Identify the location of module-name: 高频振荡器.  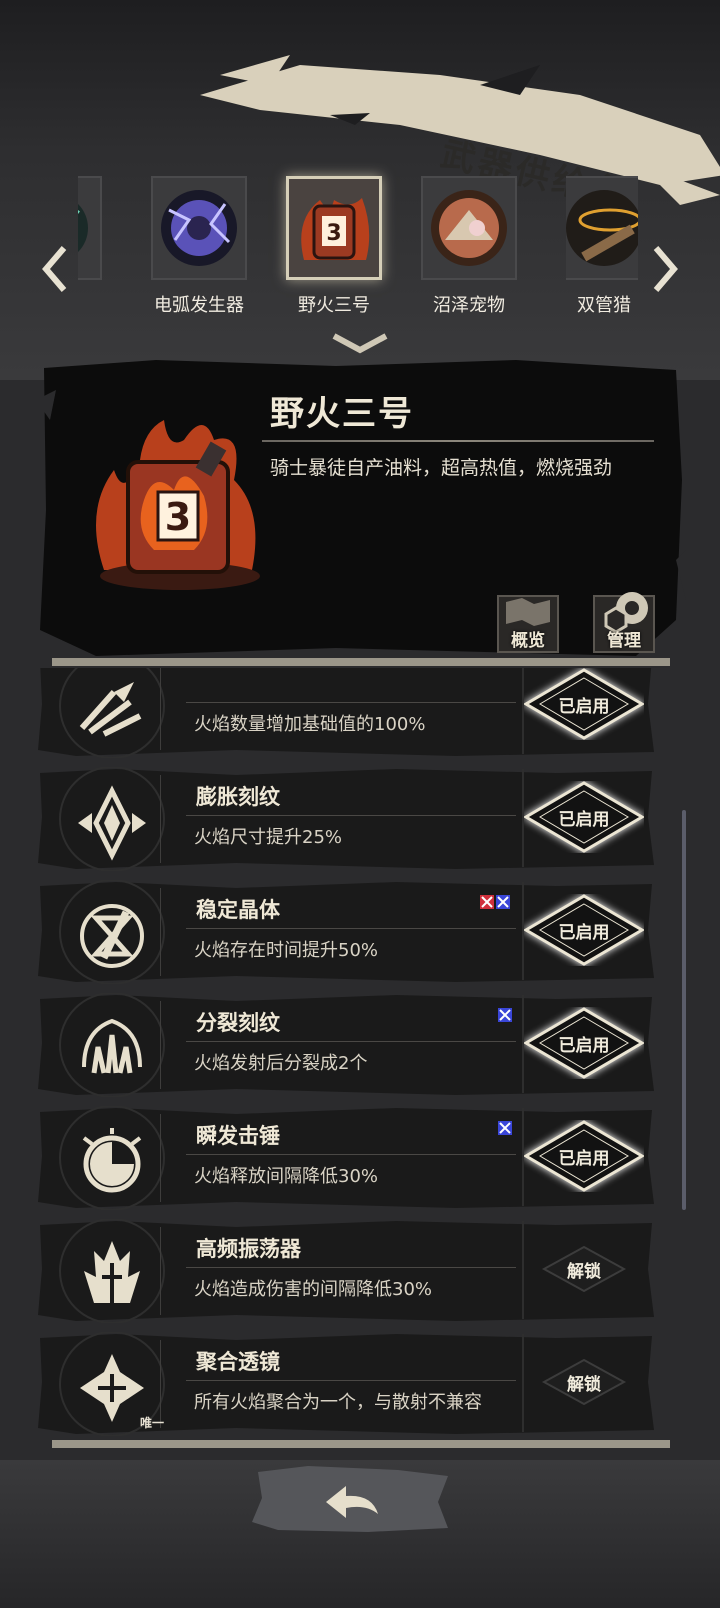
(248, 1249).